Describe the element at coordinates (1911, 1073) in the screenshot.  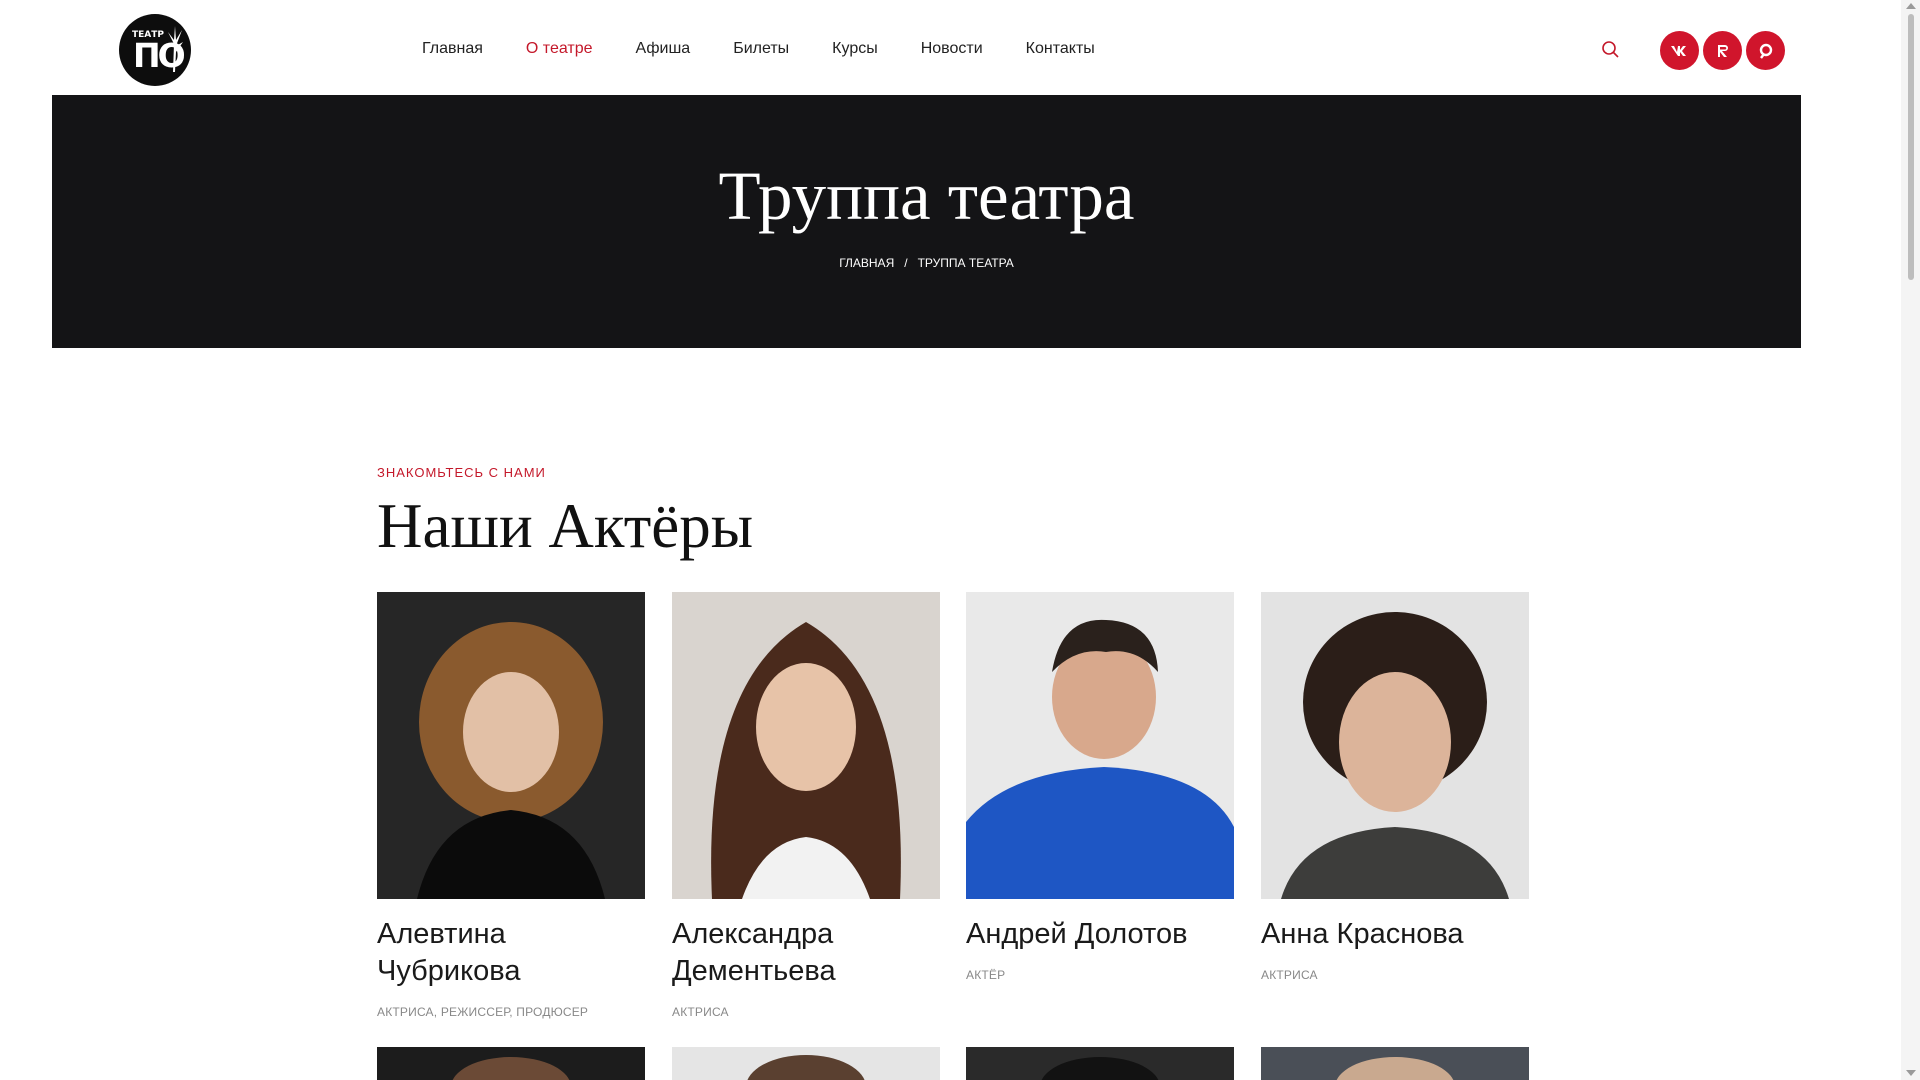
I see `scroll-down-arrow-icon` at that location.